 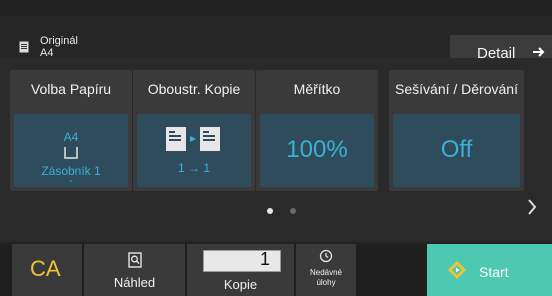 I want to click on scale-value: 100%, so click(x=317, y=149).